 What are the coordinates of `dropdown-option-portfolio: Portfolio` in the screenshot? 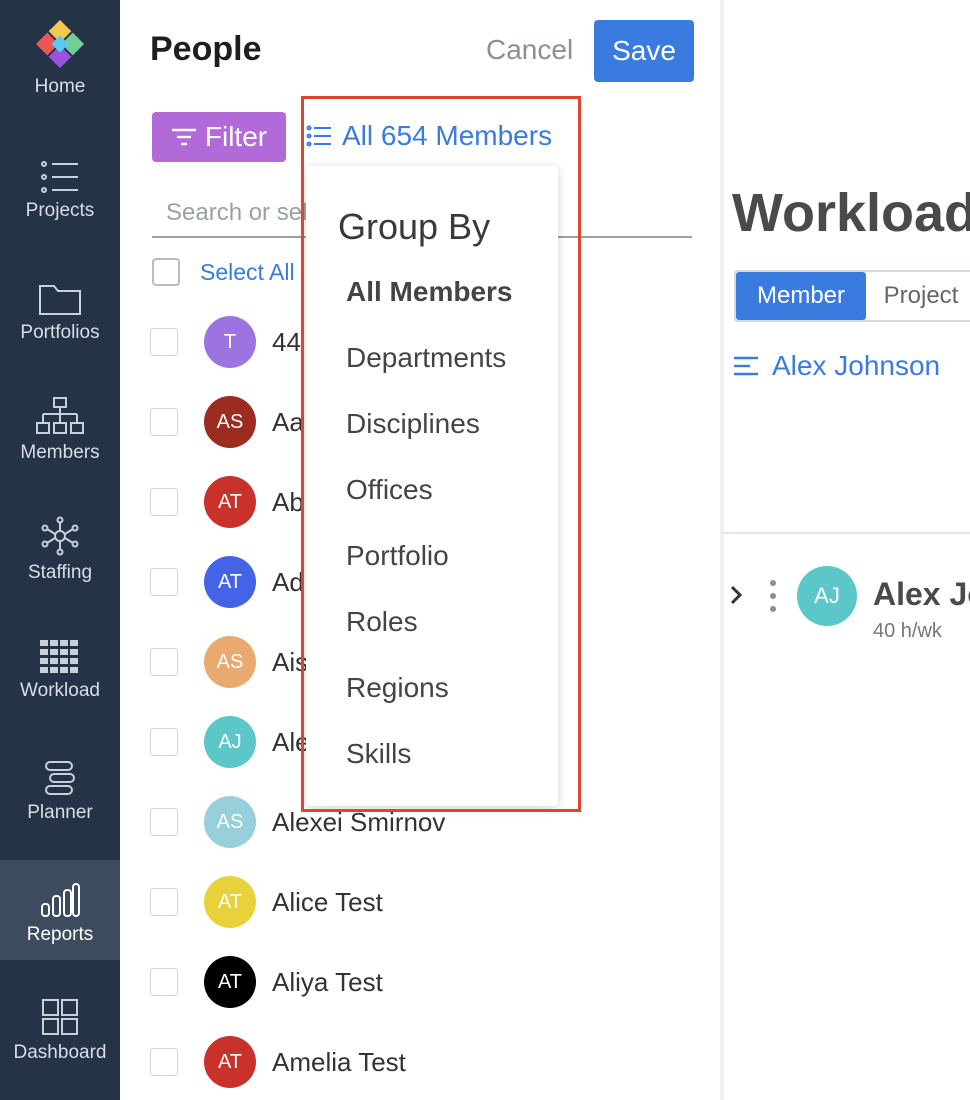 It's located at (397, 556).